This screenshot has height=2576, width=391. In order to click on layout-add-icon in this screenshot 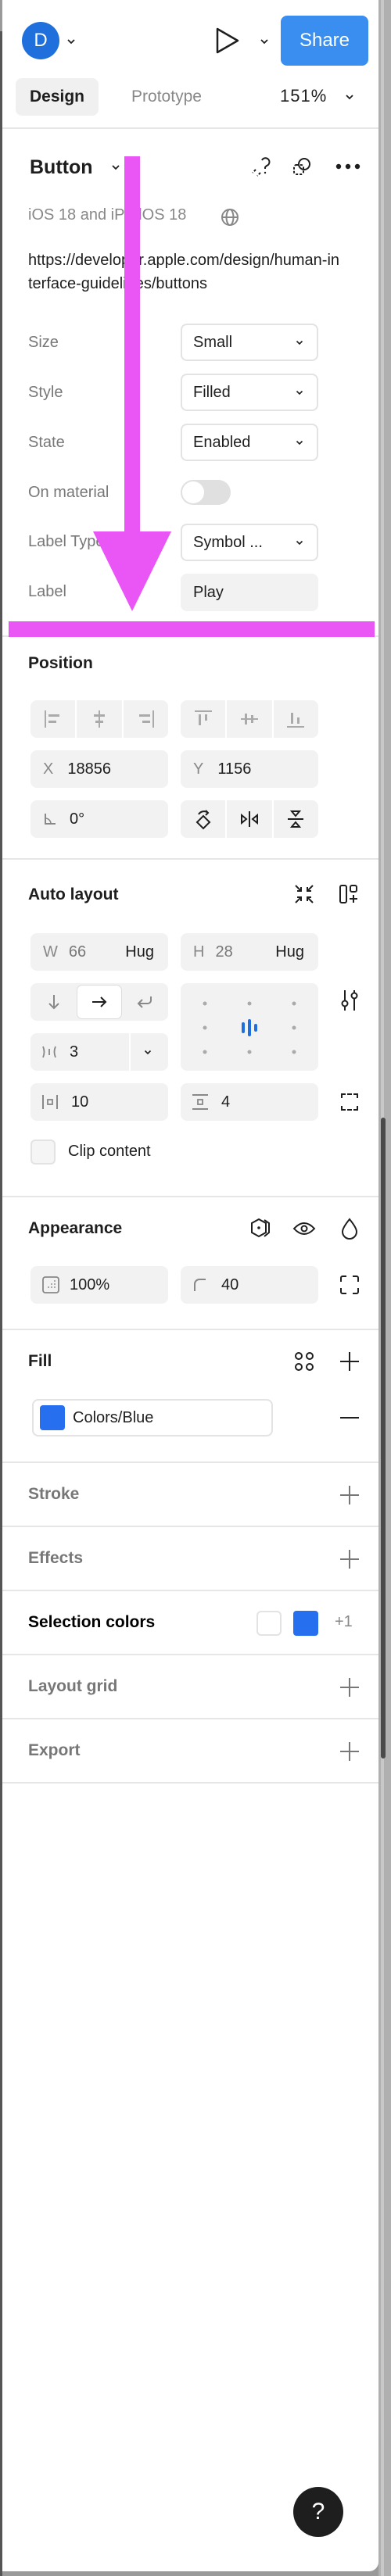, I will do `click(348, 894)`.